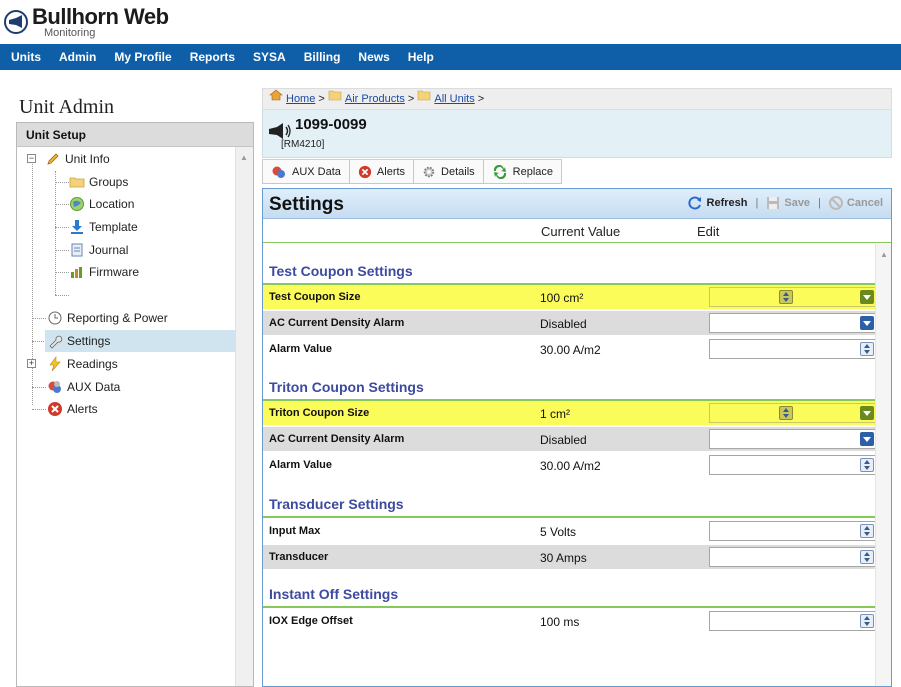 This screenshot has height=687, width=901. Describe the element at coordinates (140, 341) in the screenshot. I see `tree-item-settings: Settings` at that location.